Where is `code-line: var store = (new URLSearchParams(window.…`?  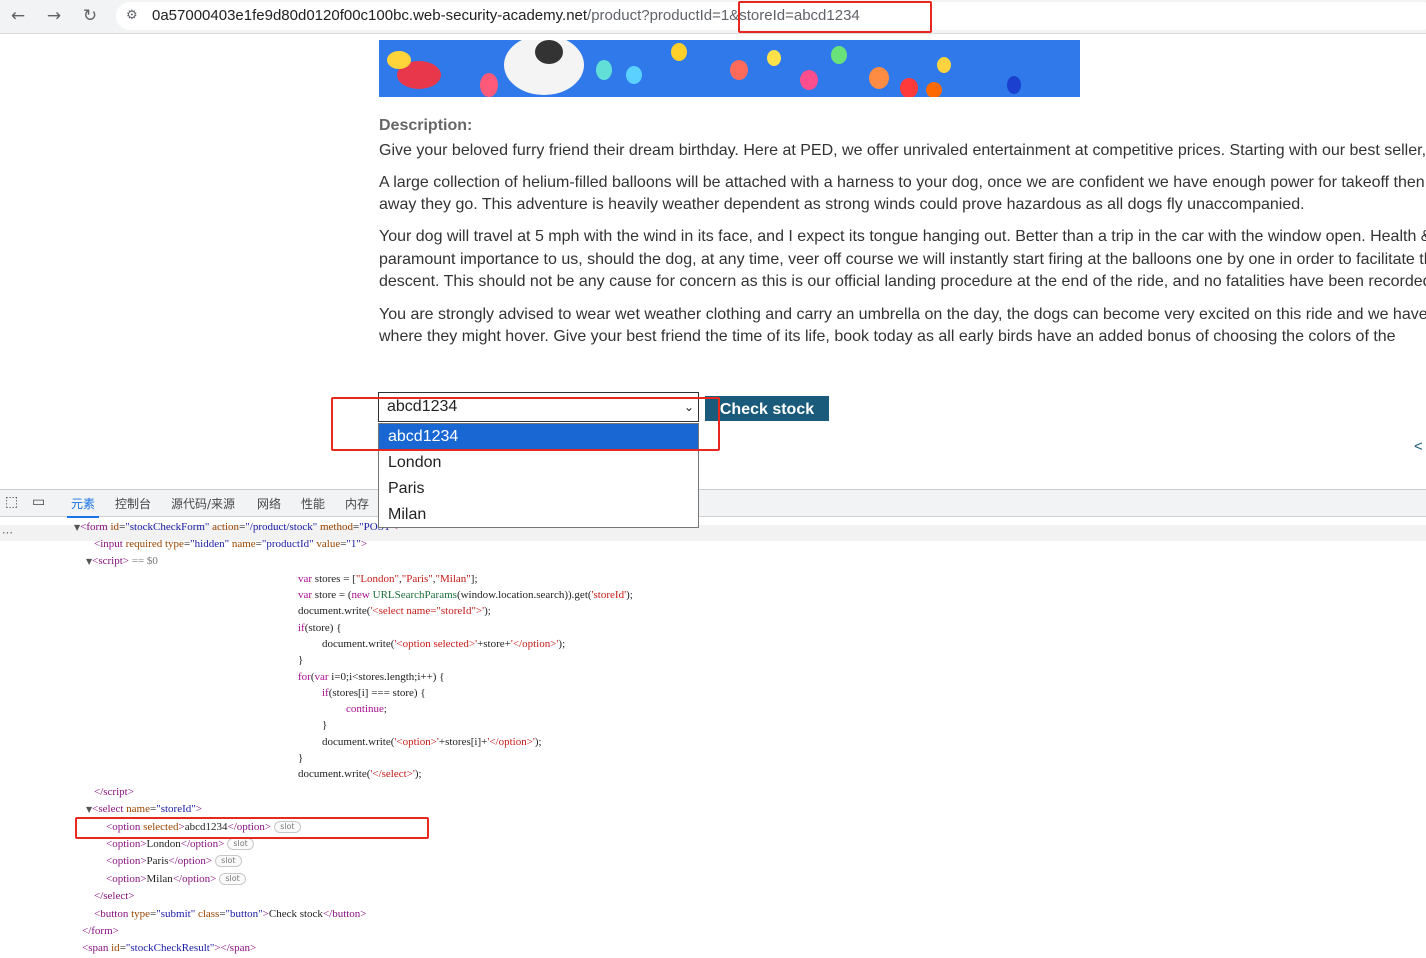 code-line: var store = (new URLSearchParams(window.… is located at coordinates (465, 595).